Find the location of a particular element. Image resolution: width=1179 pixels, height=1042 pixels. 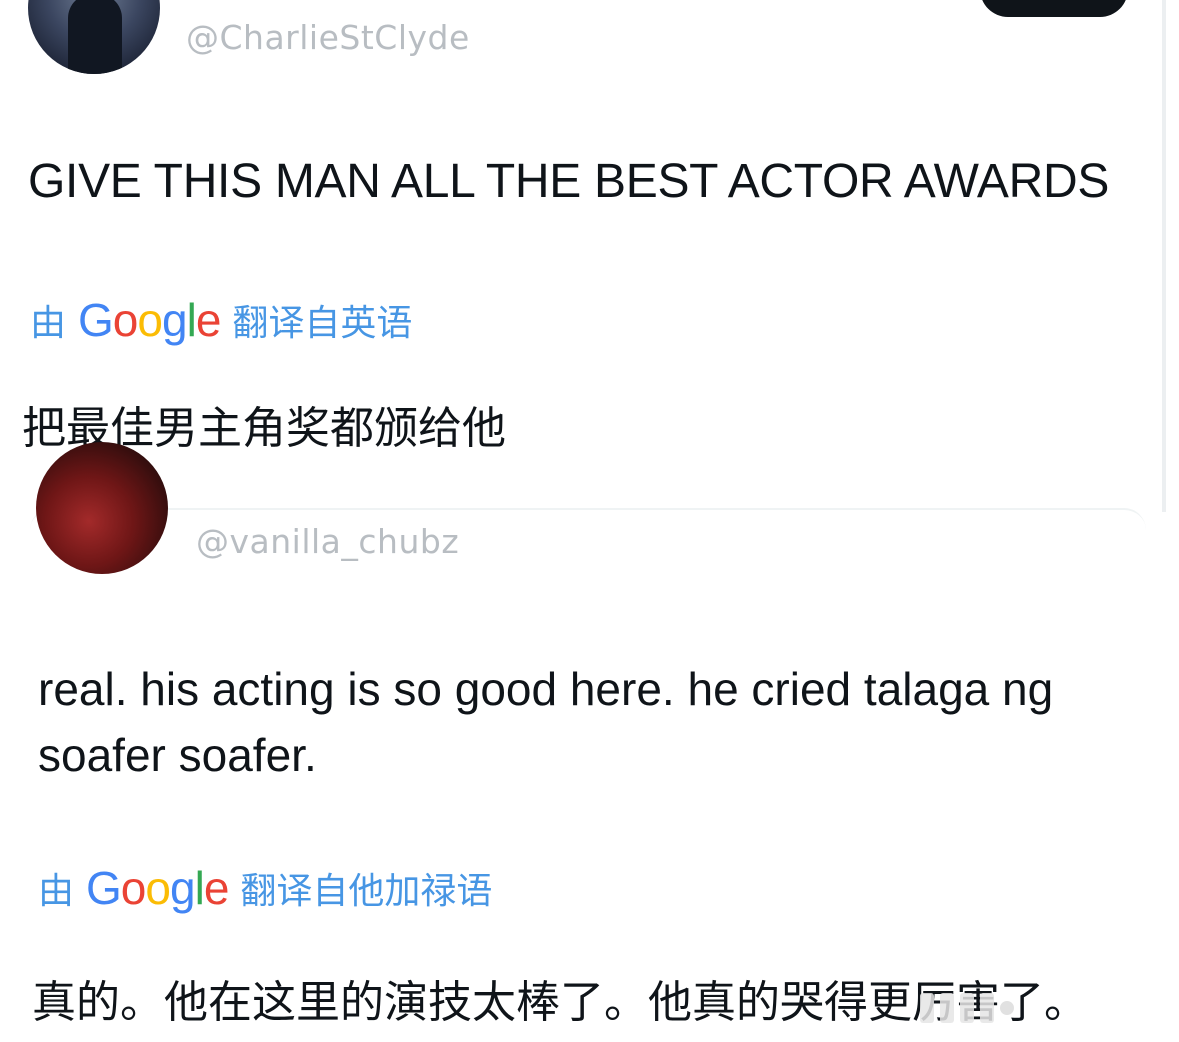

avatar-figure is located at coordinates (95, 37).